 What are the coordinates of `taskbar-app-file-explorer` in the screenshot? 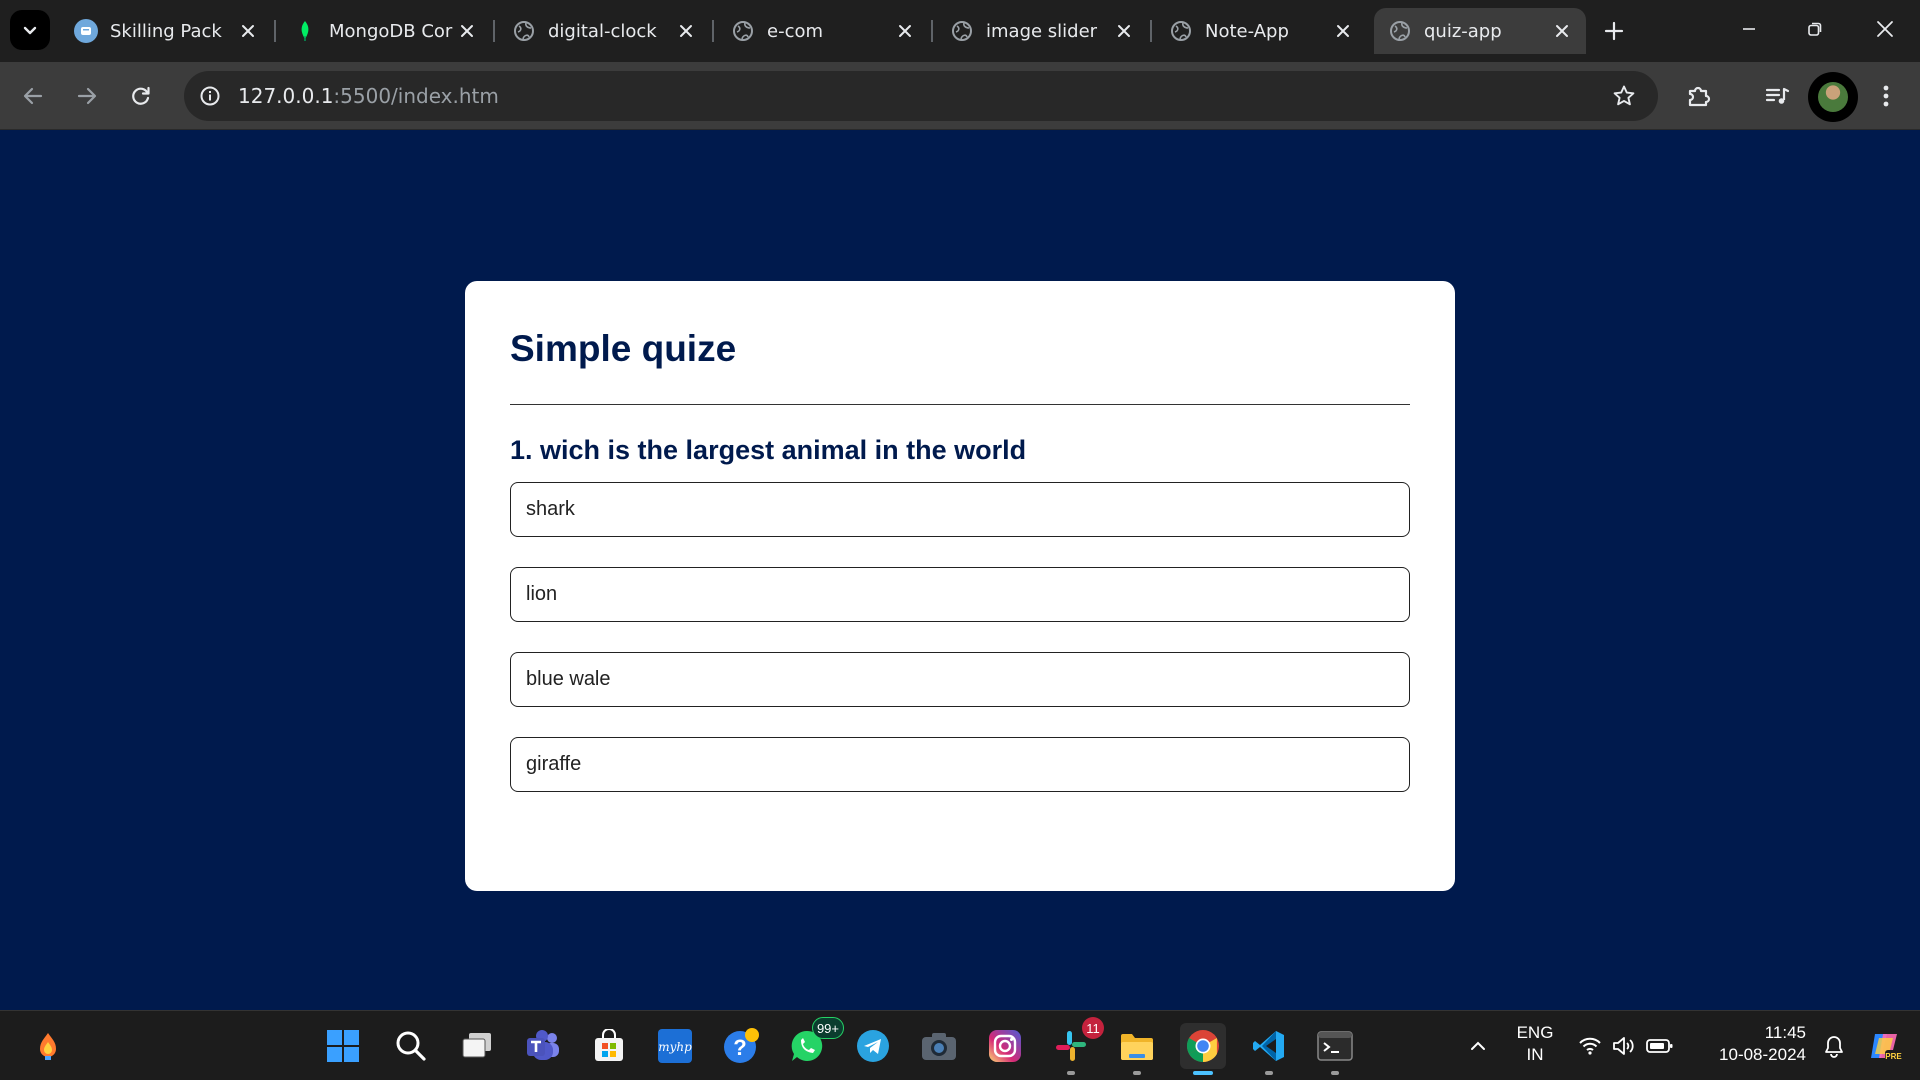 It's located at (1137, 1049).